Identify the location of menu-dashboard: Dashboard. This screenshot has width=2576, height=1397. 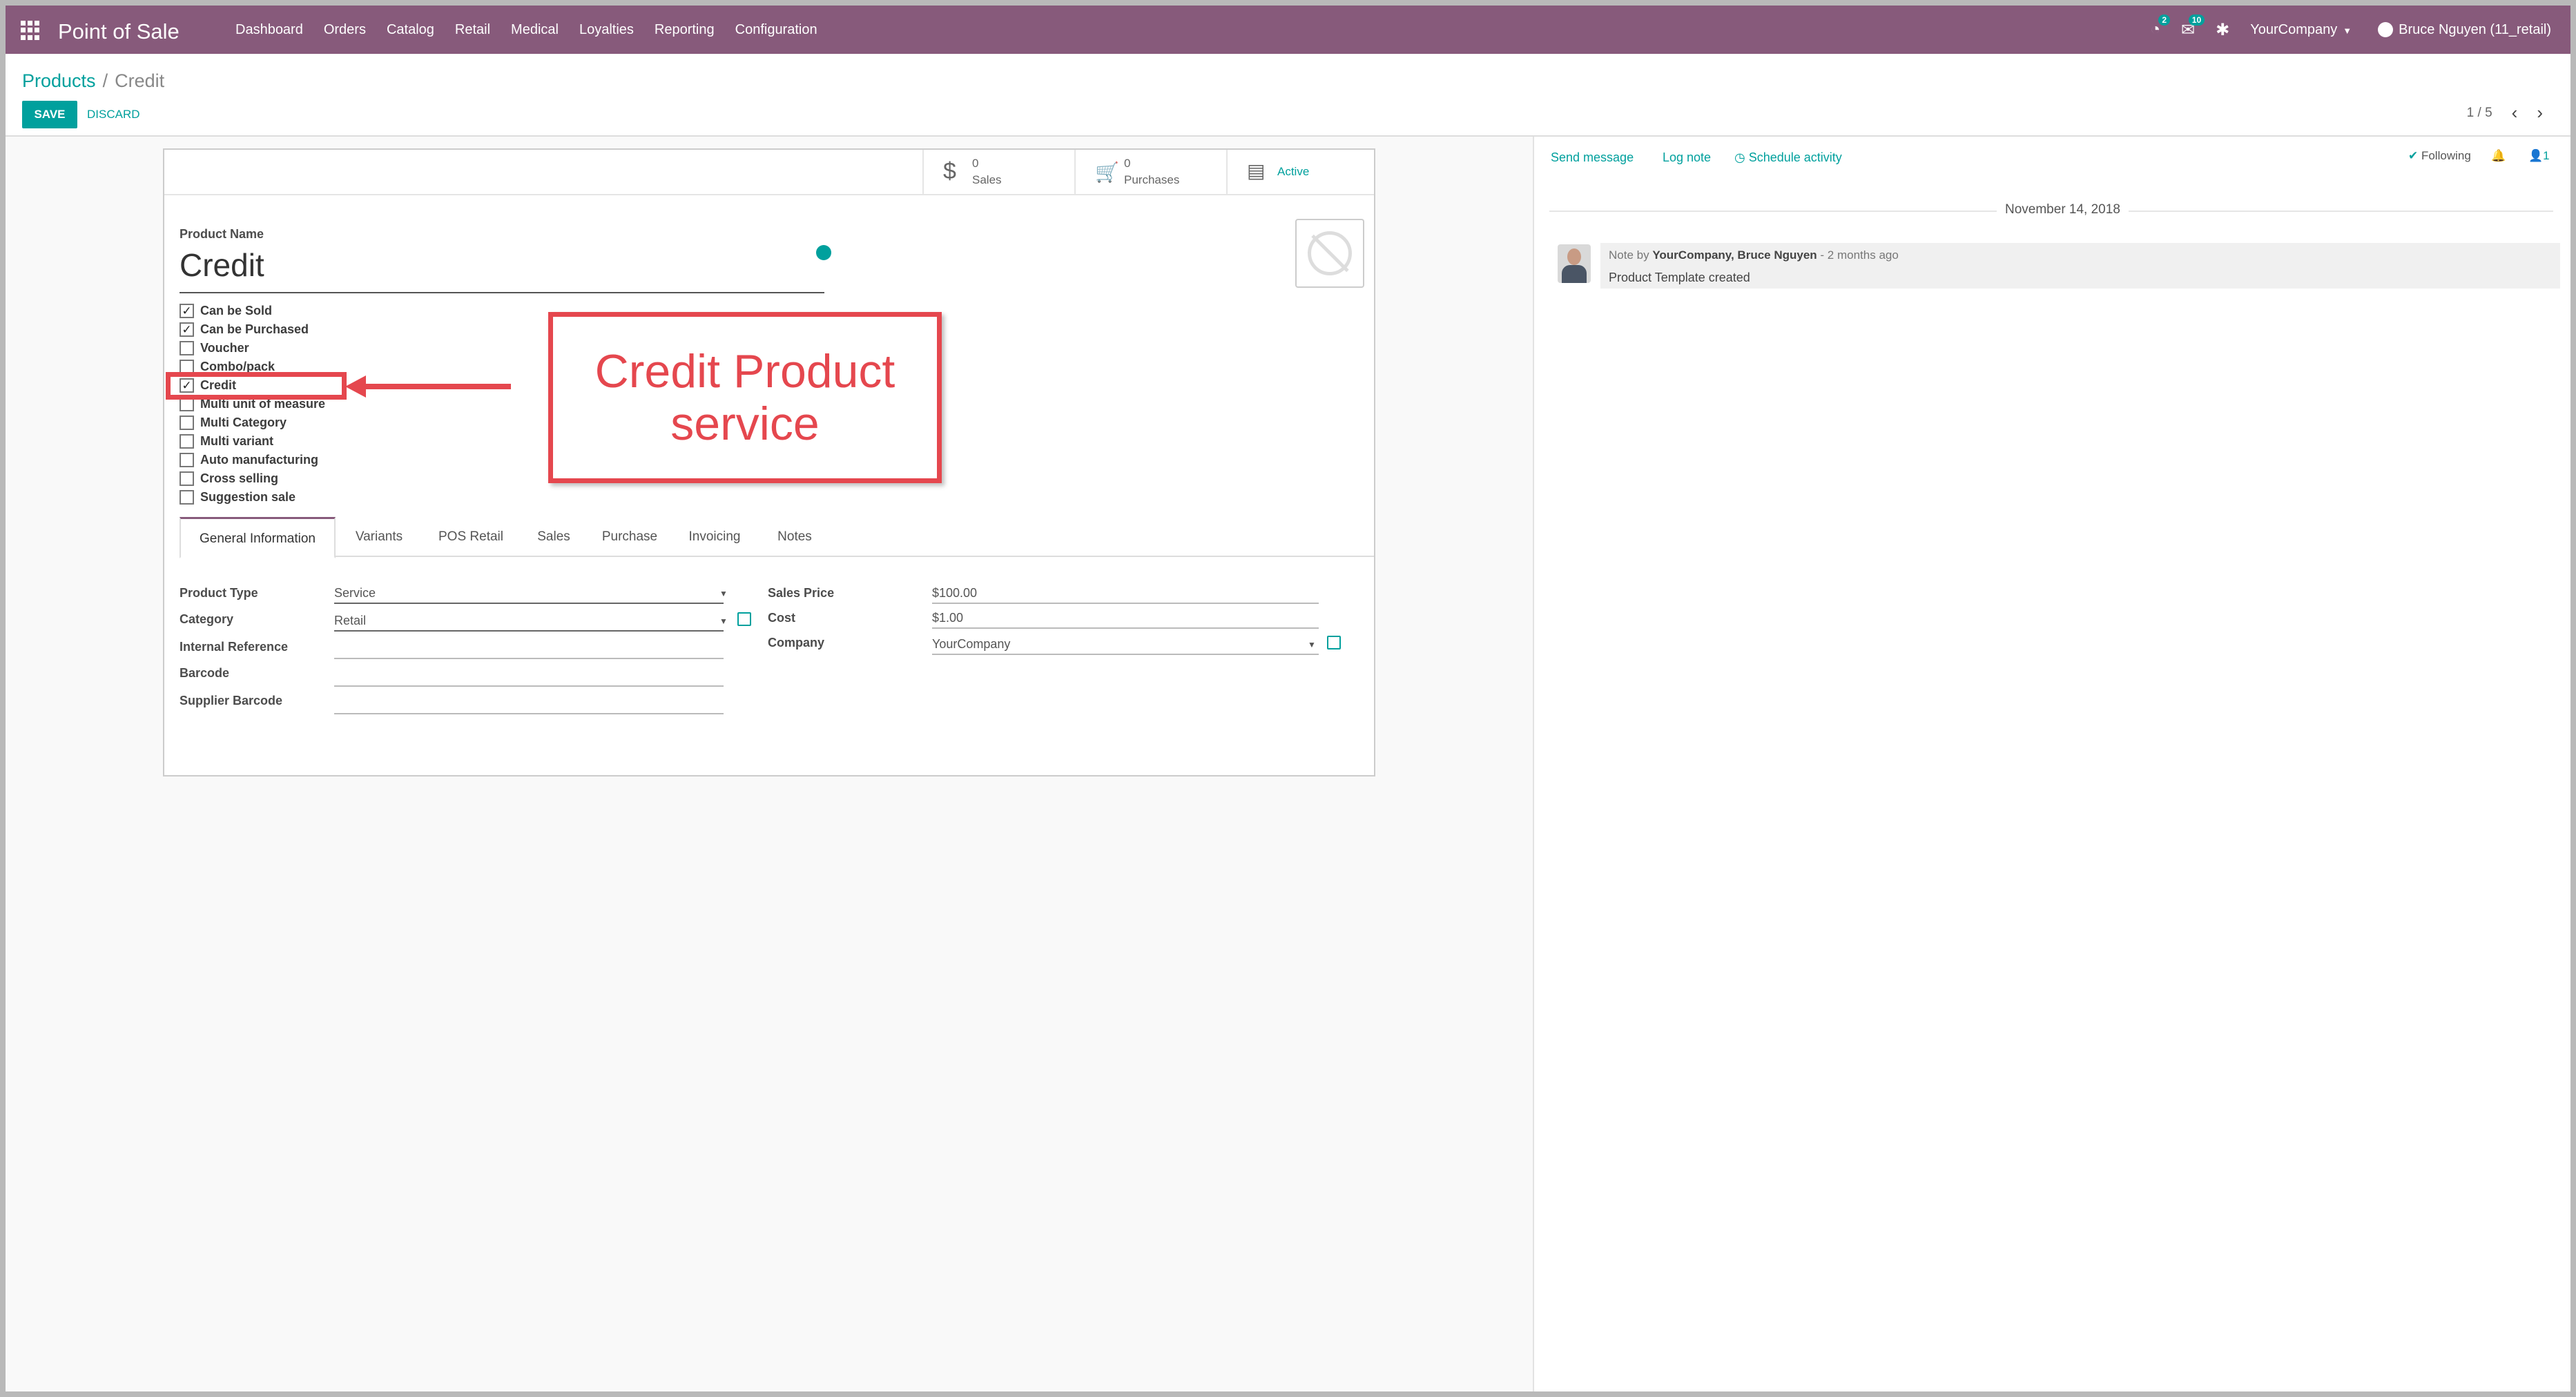
(269, 30).